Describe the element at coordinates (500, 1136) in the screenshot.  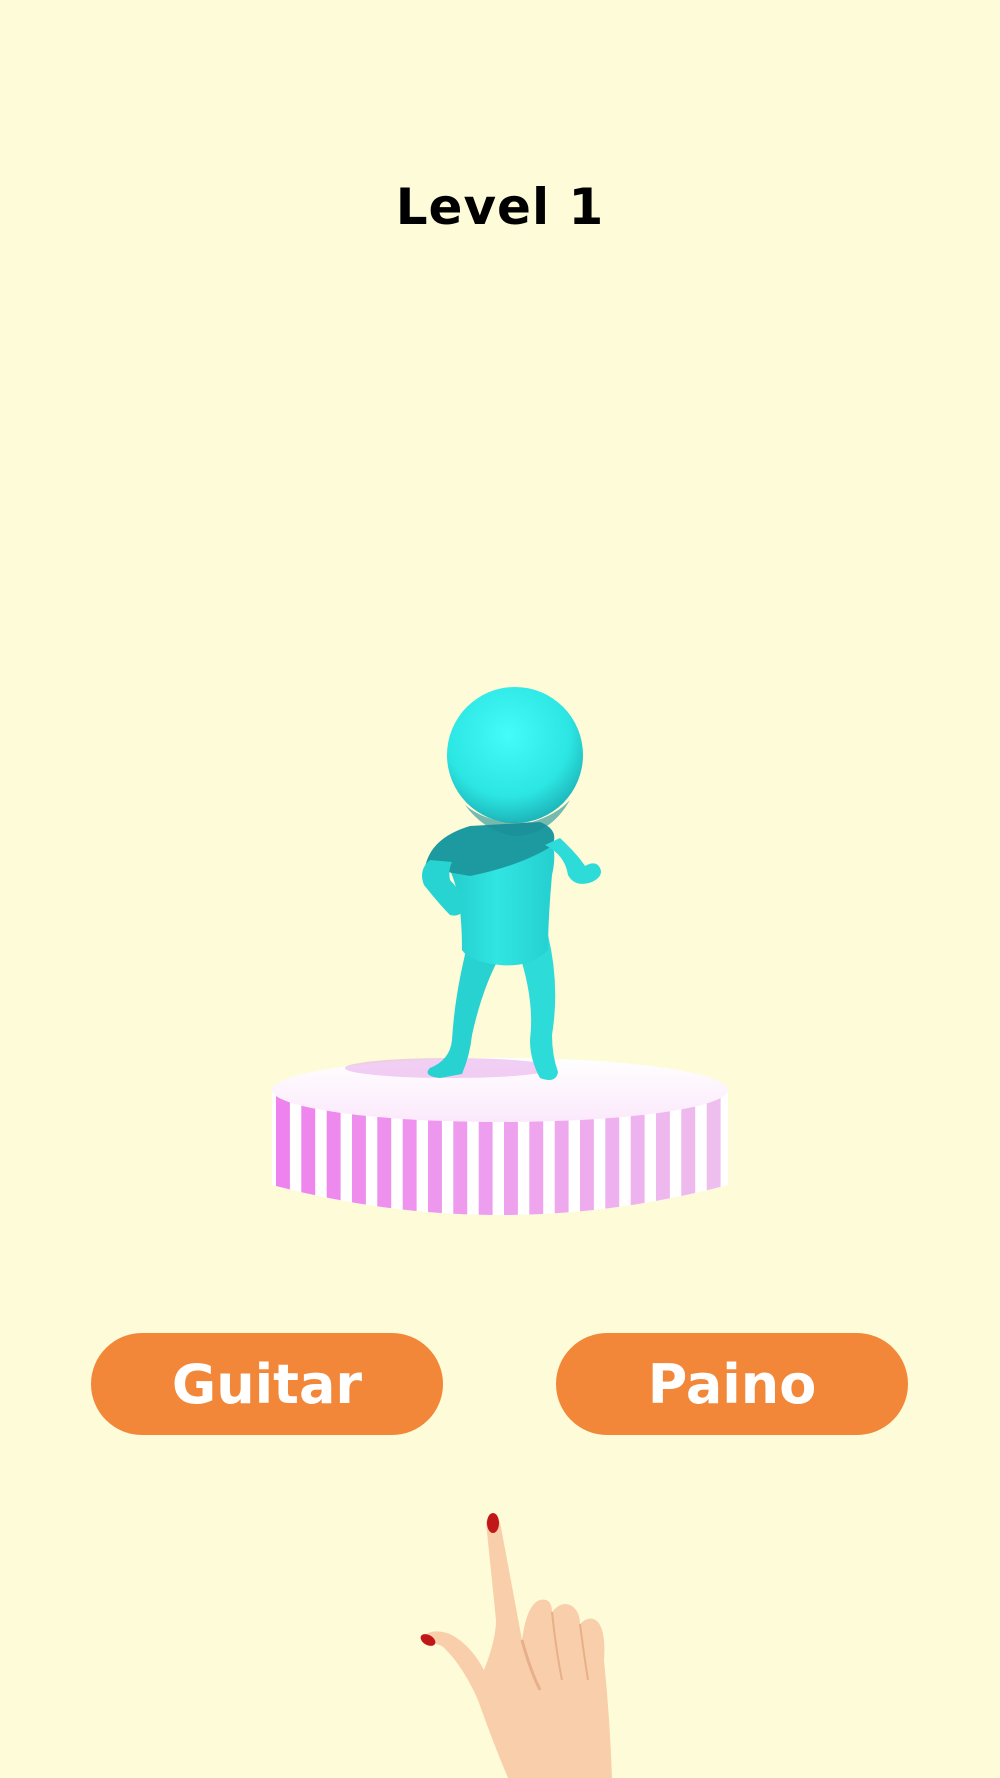
I see `pedestal` at that location.